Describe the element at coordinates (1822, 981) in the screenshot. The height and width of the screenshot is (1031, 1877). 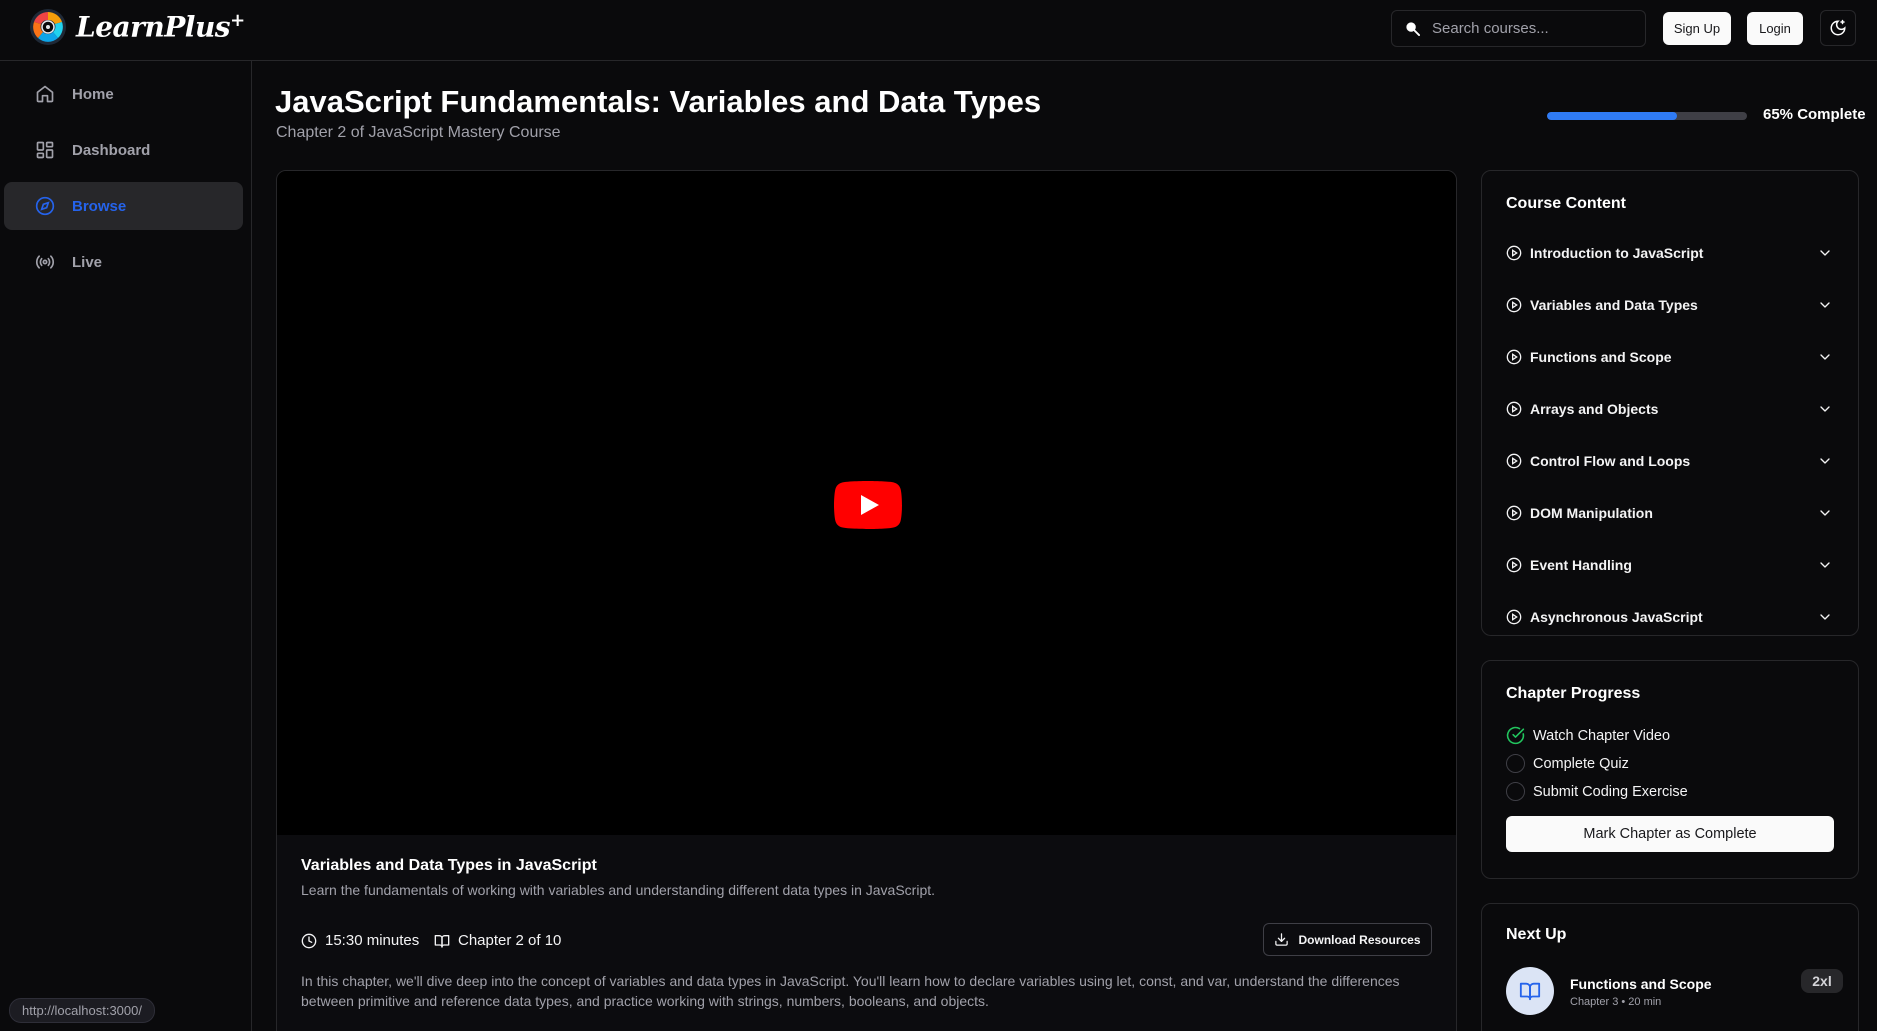
I see `speed-badge: 2xl` at that location.